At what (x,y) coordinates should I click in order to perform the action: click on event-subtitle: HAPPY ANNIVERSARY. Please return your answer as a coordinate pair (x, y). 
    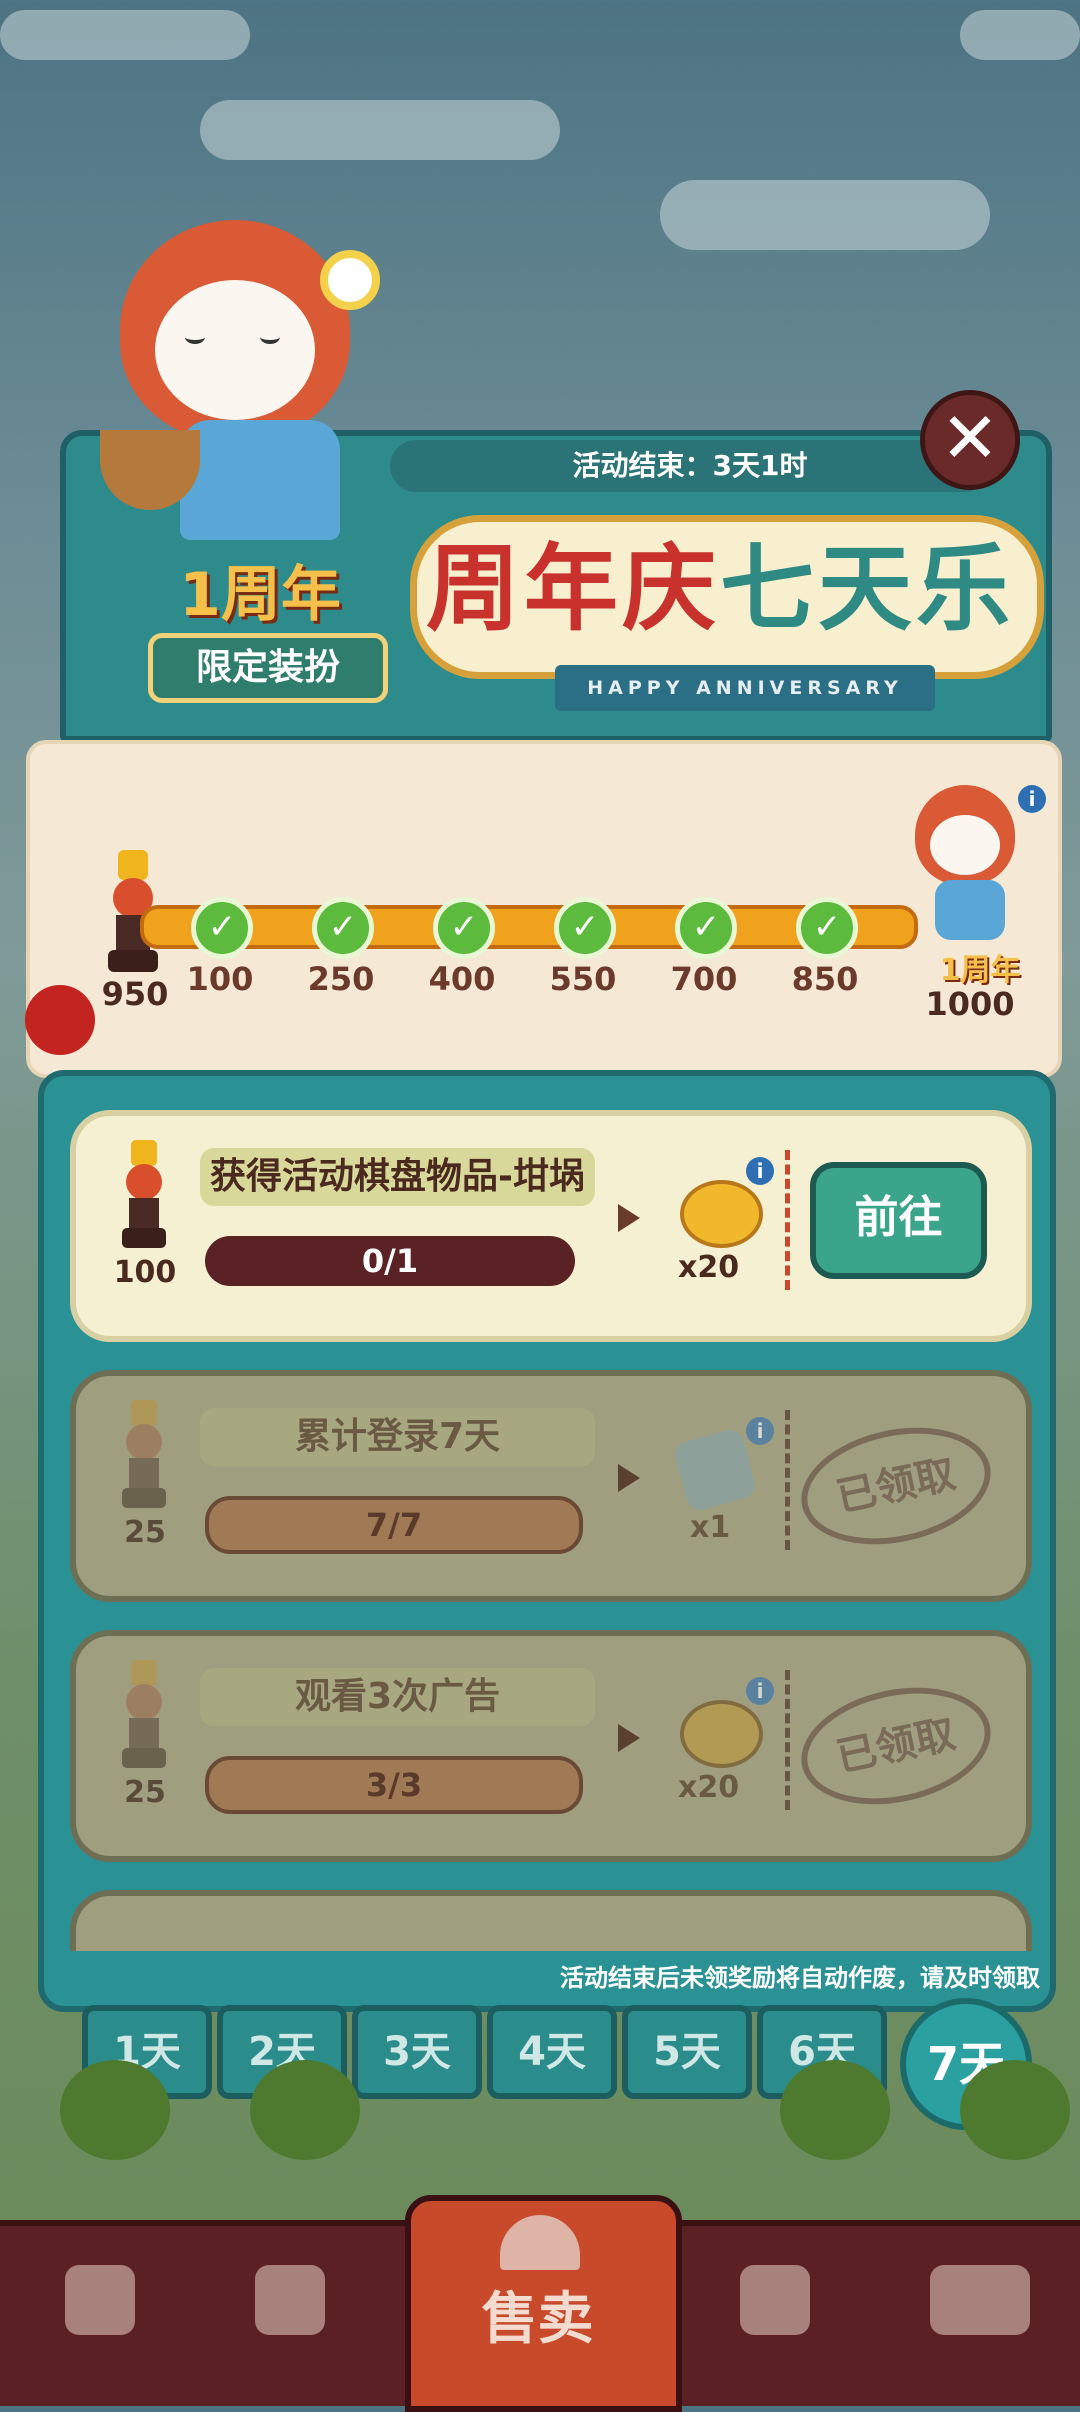
    Looking at the image, I should click on (745, 688).